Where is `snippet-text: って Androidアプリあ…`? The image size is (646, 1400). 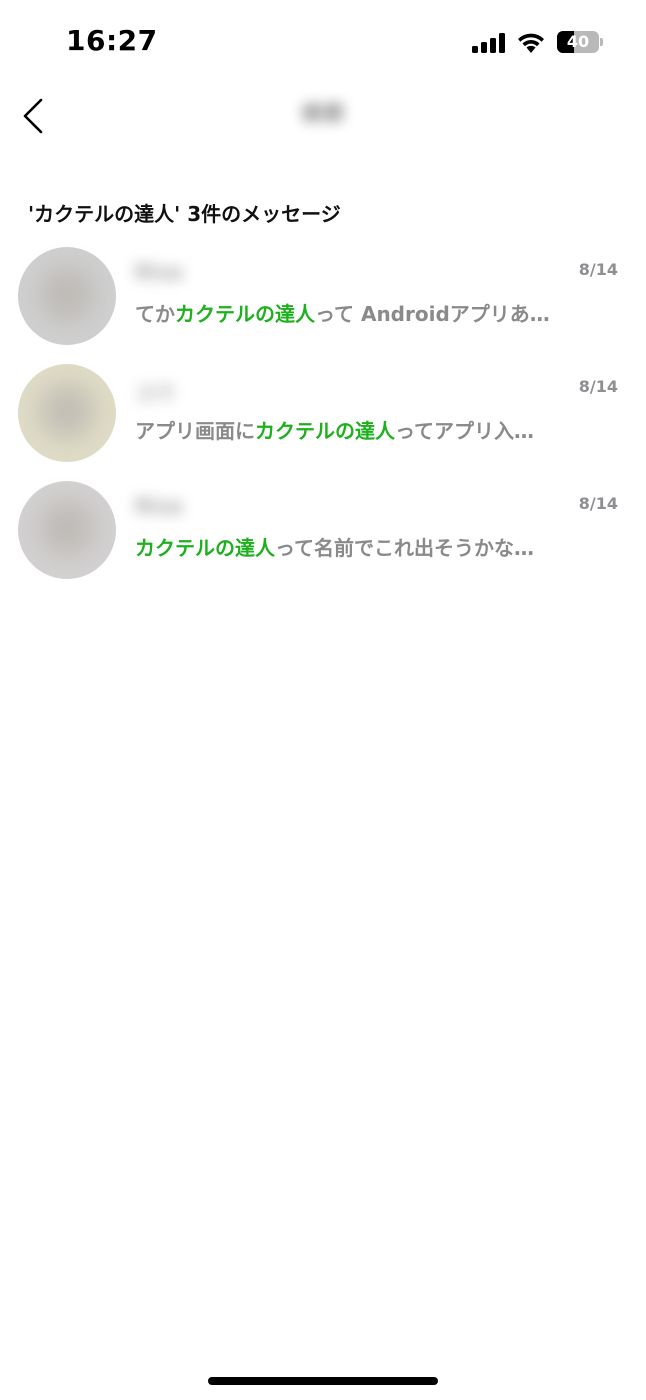 snippet-text: って Androidアプリあ… is located at coordinates (432, 314).